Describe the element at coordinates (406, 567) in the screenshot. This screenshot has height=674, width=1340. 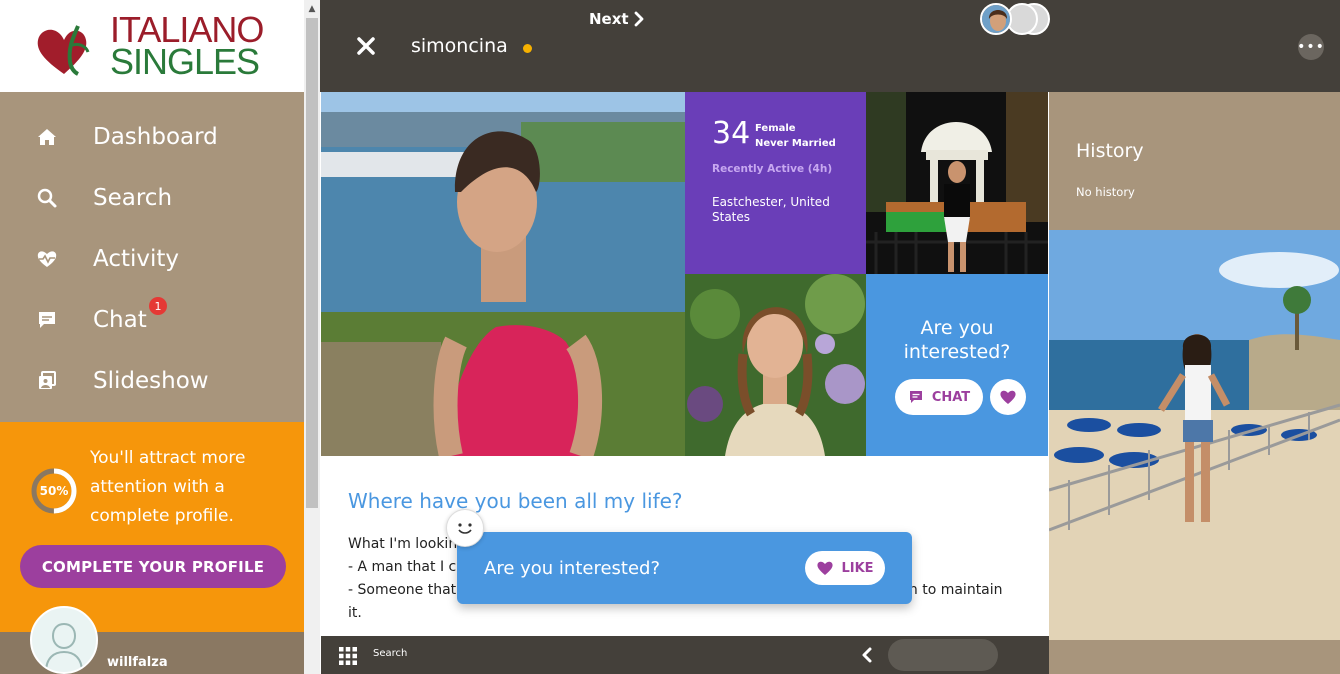
I see `about-text-line: - A man that I ca` at that location.